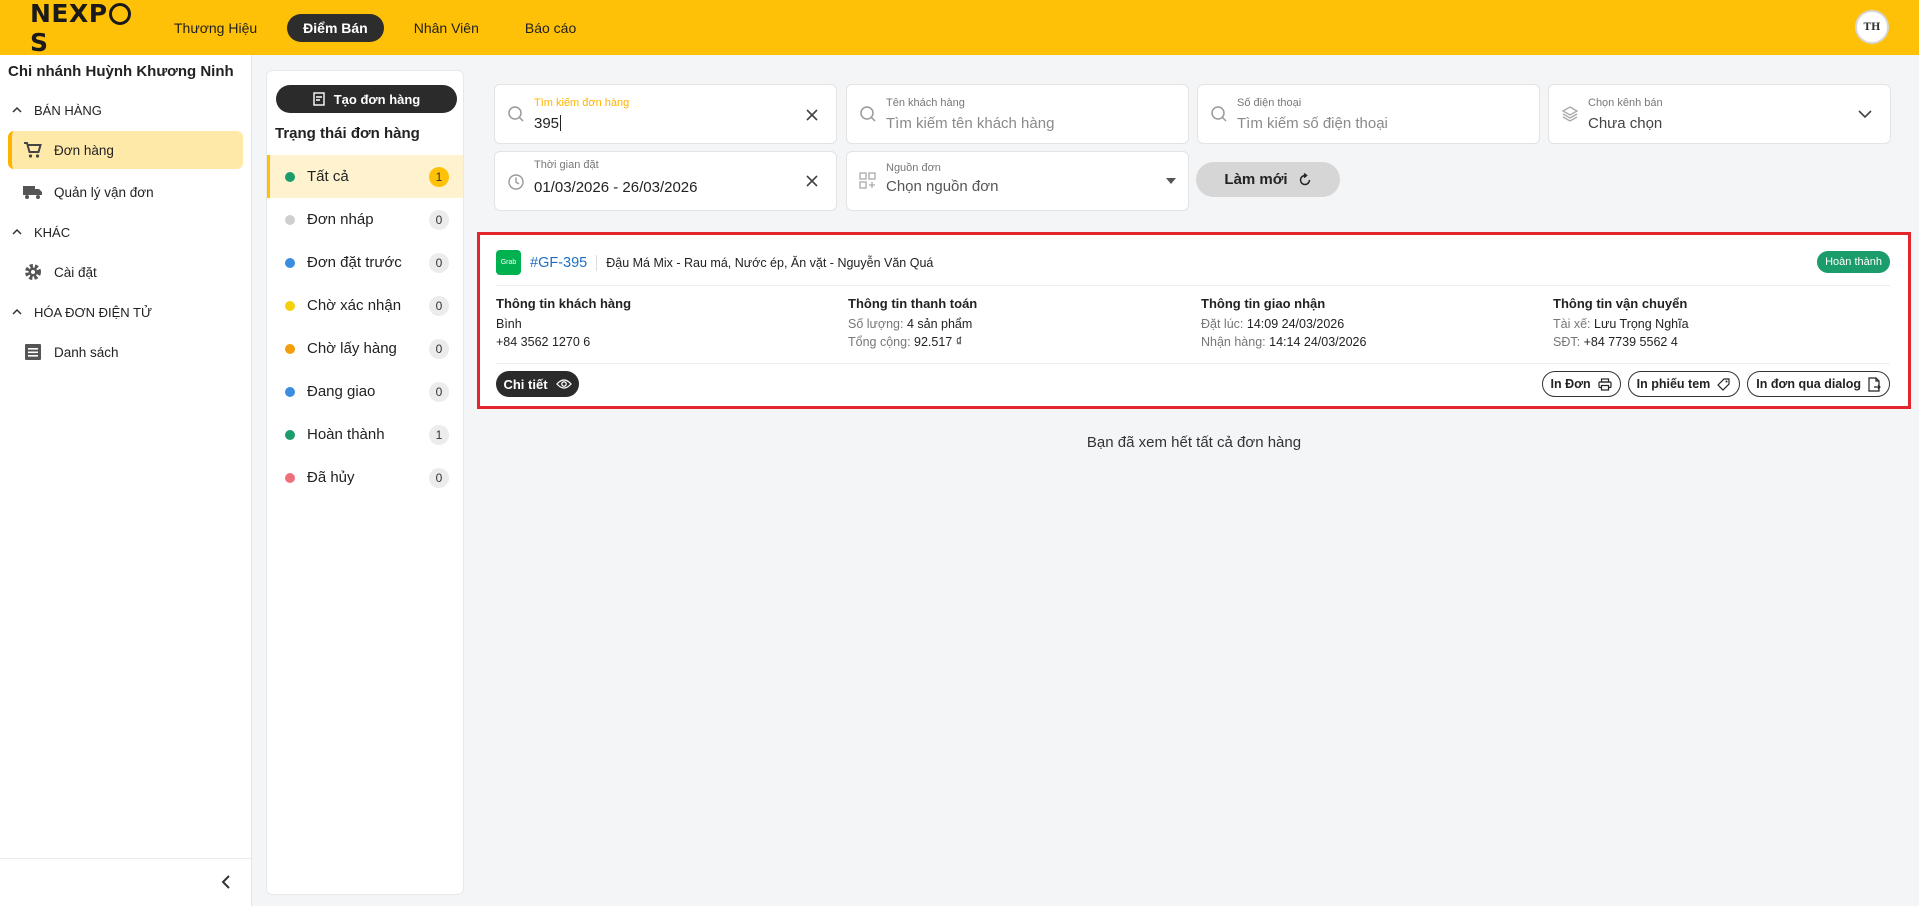 Image resolution: width=1919 pixels, height=906 pixels. What do you see at coordinates (1808, 384) in the screenshot?
I see `print-dialog-label: In đơn qua dialog` at bounding box center [1808, 384].